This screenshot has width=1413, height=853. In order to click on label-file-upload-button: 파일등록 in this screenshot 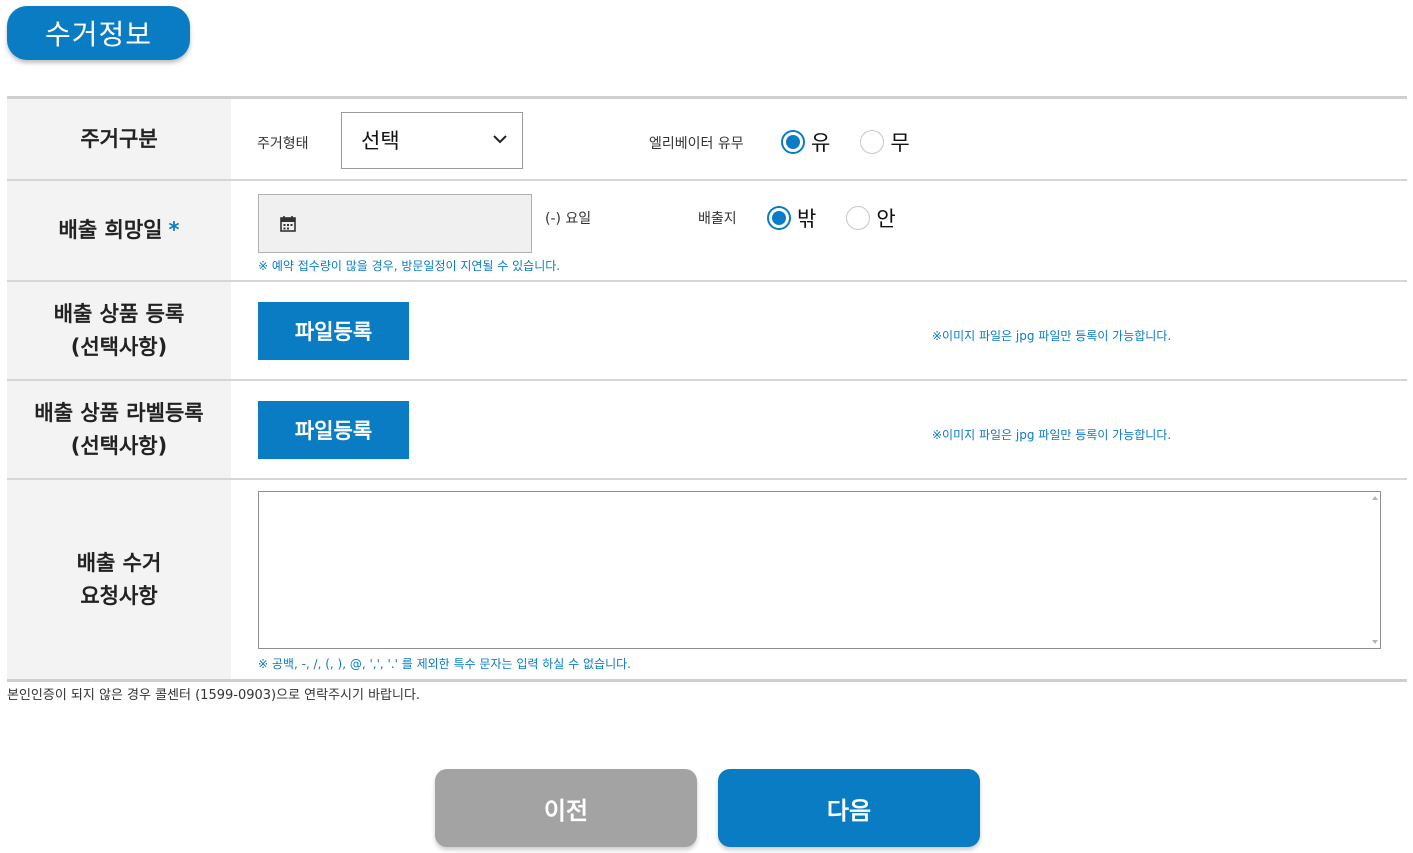, I will do `click(333, 430)`.